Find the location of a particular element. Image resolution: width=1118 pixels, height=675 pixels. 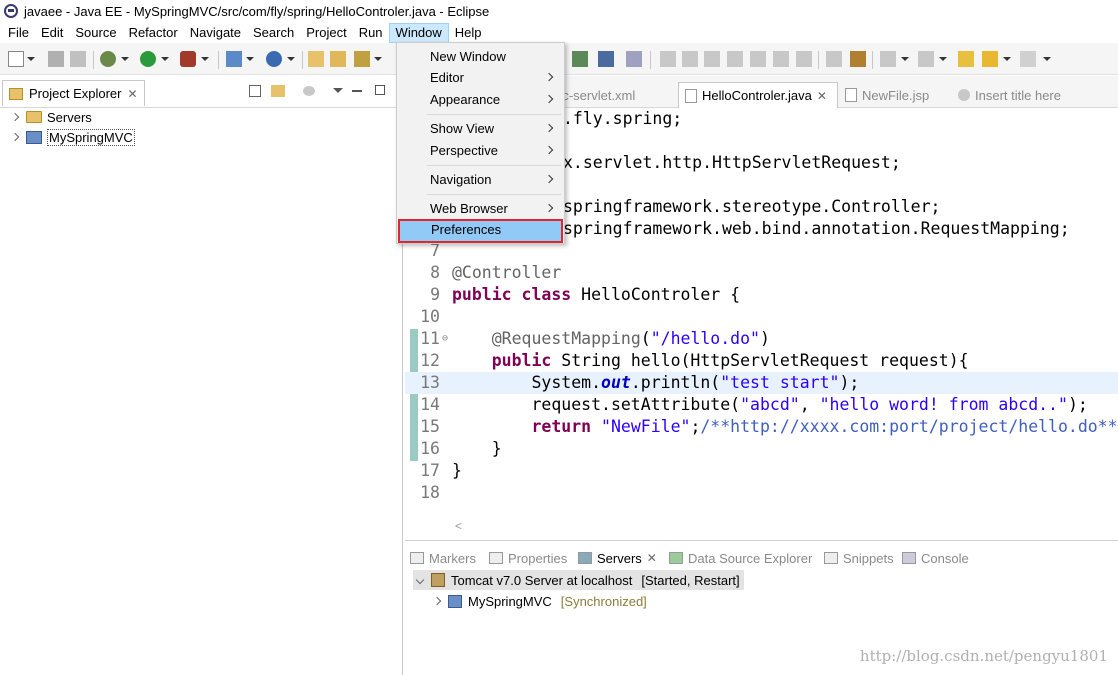

chevron-down-icon is located at coordinates (420, 580).